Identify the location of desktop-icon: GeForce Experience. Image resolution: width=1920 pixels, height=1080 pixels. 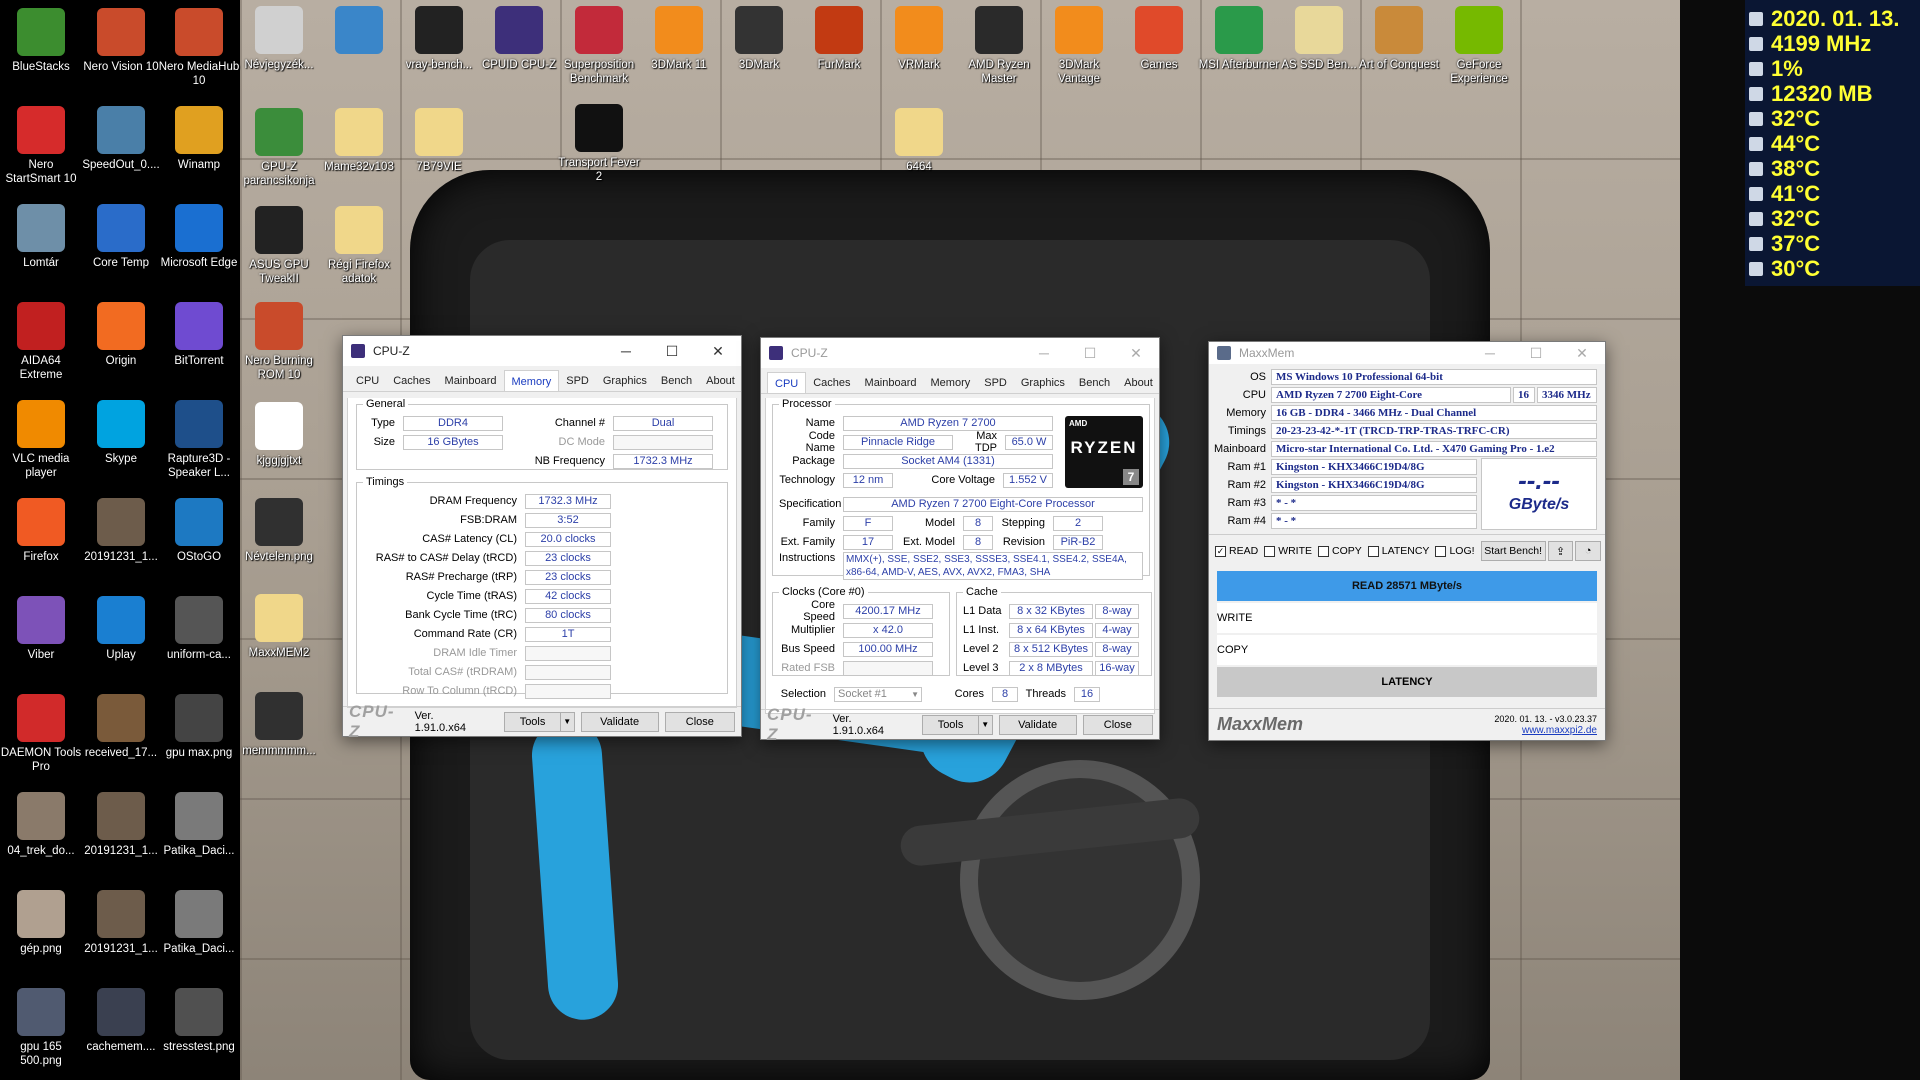
(1479, 46).